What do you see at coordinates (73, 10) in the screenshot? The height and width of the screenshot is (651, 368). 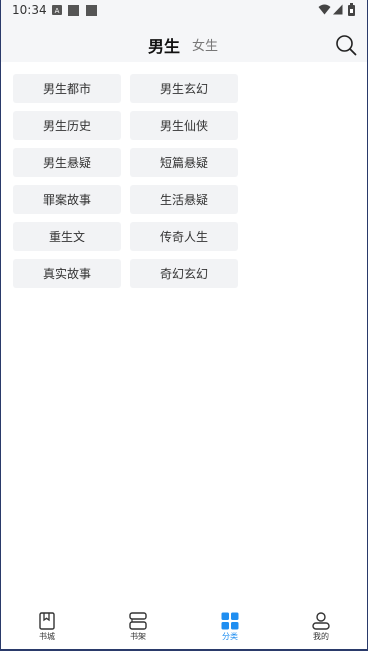 I see `app-notification-icon` at bounding box center [73, 10].